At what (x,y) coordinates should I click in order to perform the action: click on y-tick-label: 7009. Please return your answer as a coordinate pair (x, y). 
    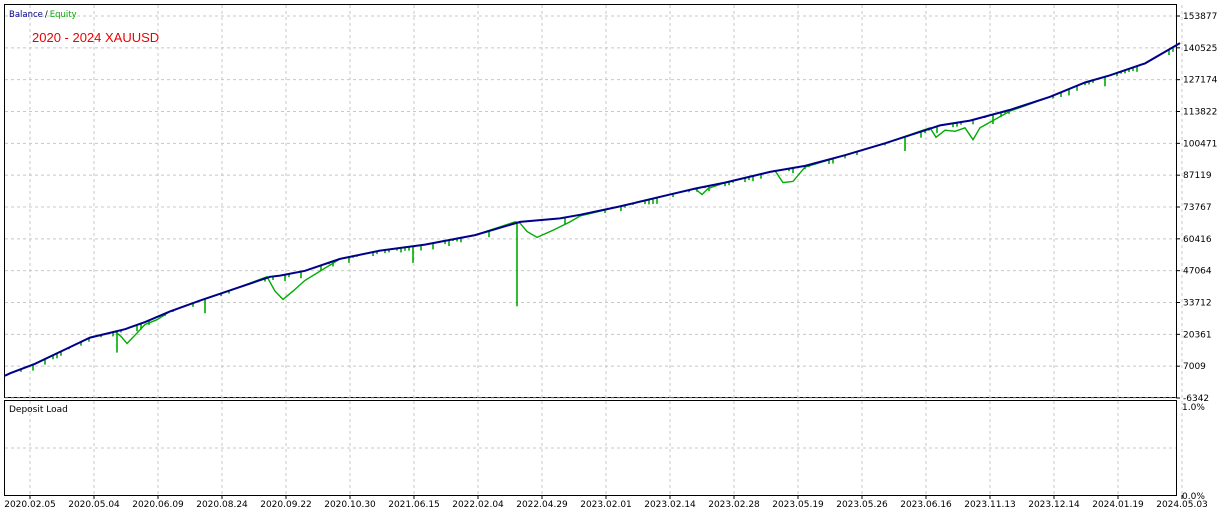
    Looking at the image, I should click on (1194, 367).